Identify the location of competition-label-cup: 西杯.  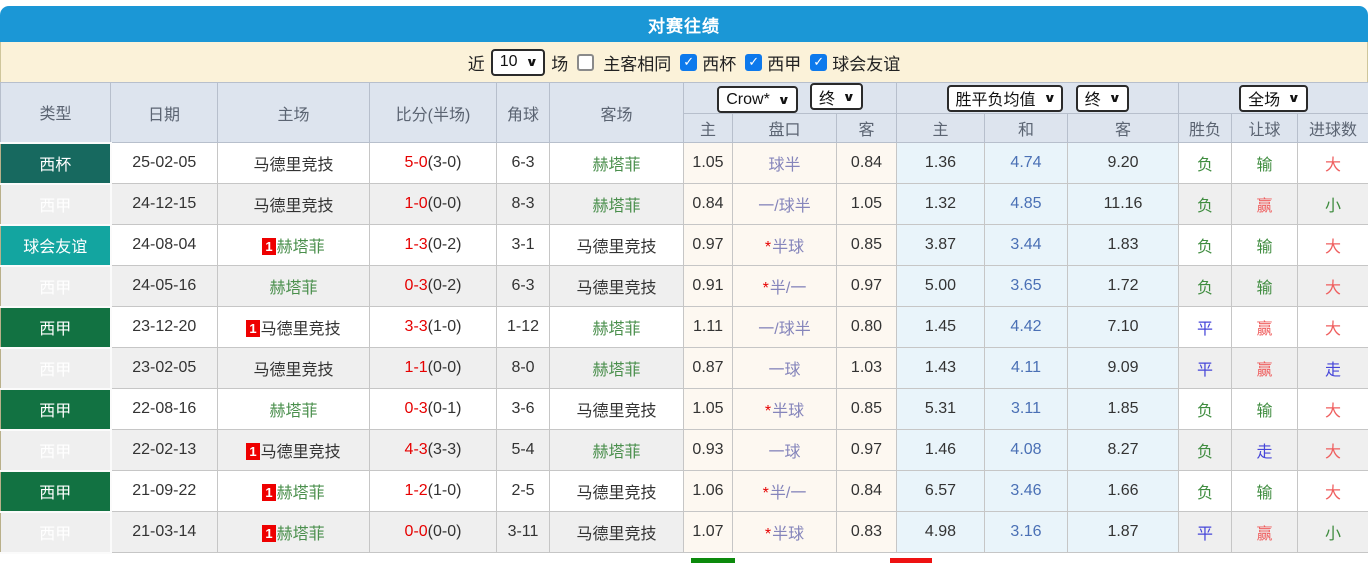
(719, 62).